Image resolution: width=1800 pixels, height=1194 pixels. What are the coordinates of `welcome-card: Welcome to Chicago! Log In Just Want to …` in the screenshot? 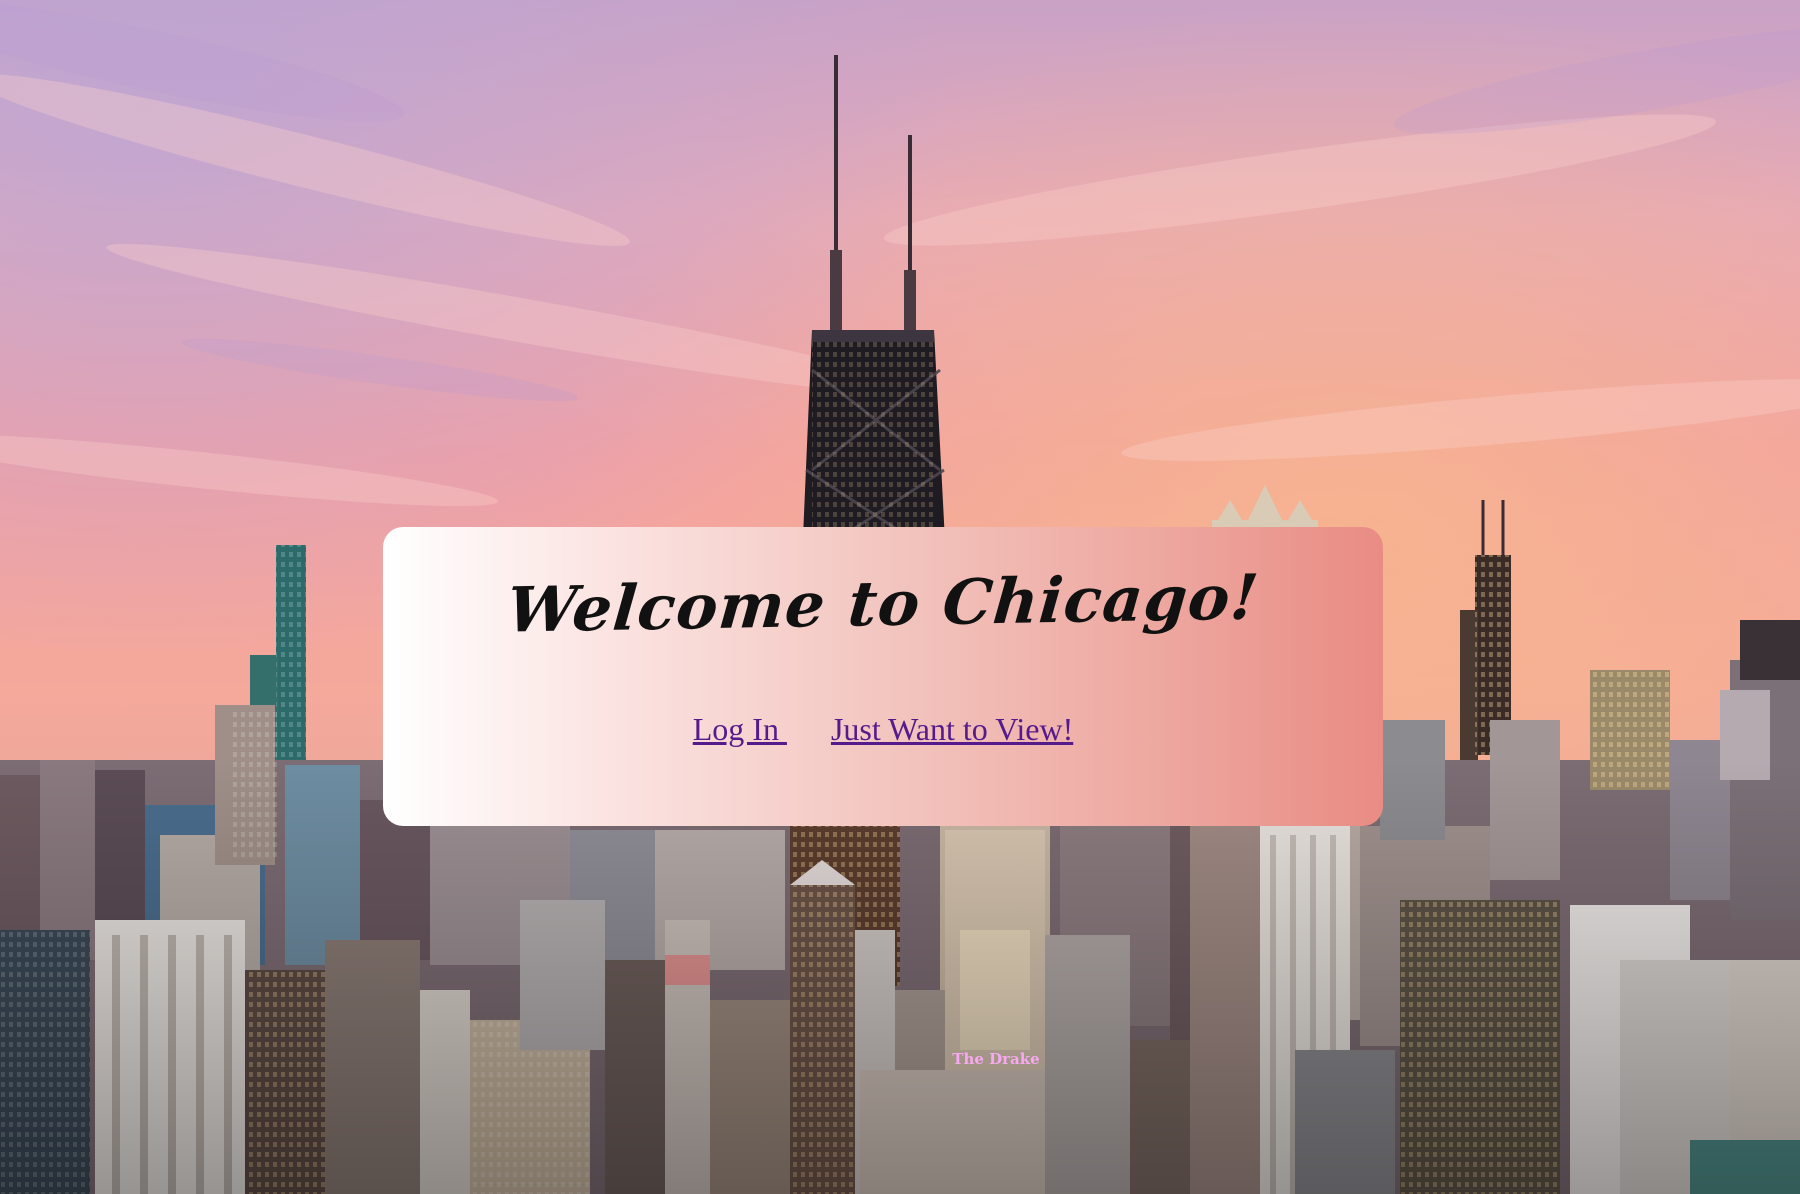 It's located at (883, 676).